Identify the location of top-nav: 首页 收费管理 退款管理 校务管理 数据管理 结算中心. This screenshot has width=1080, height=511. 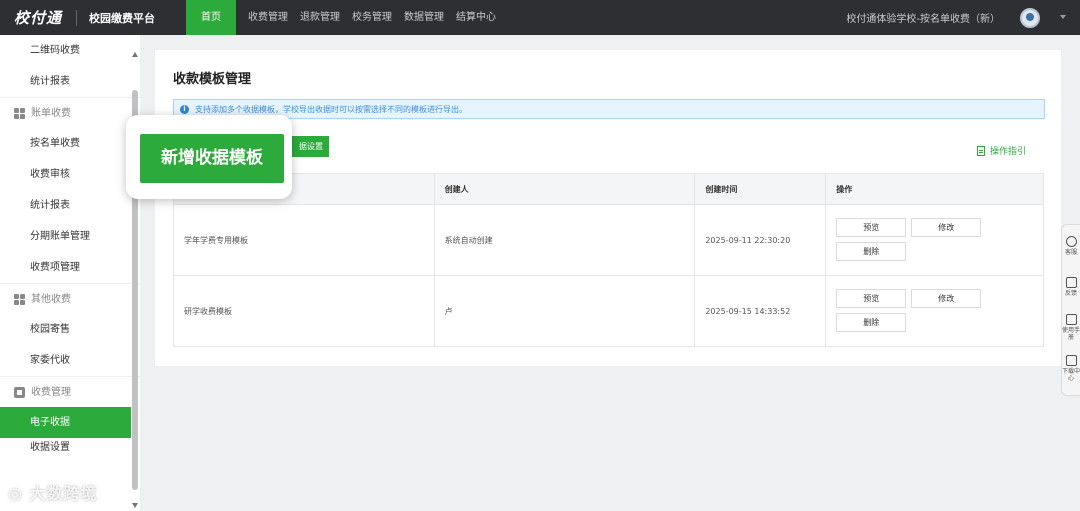
(344, 17).